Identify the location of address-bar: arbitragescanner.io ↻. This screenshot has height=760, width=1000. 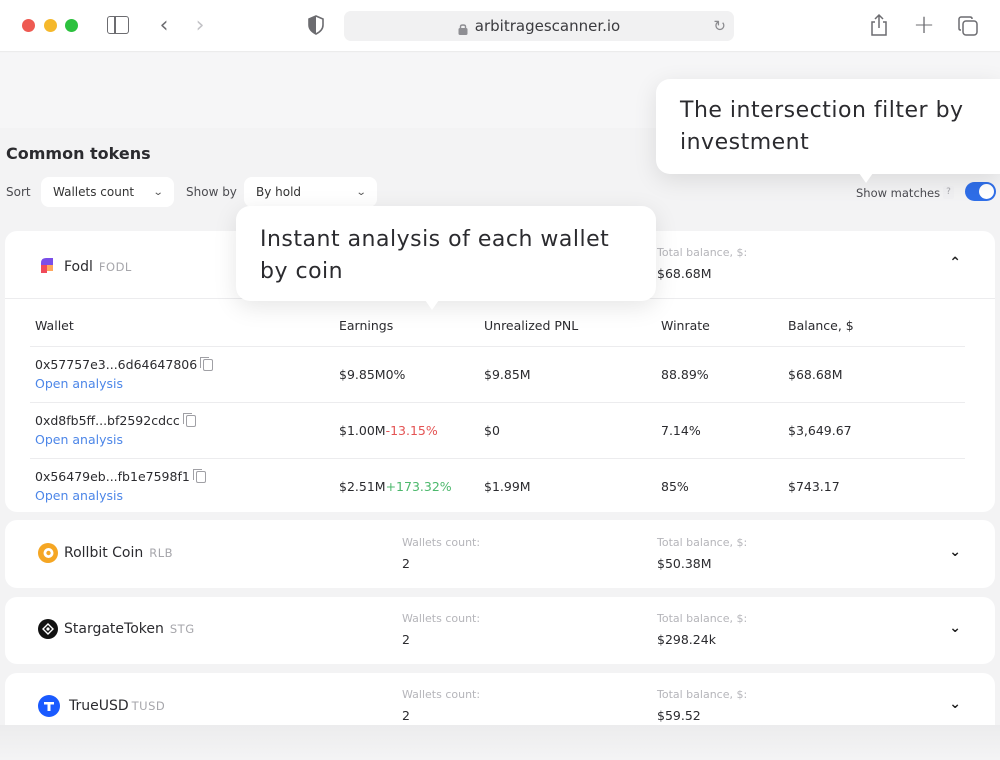
(539, 26).